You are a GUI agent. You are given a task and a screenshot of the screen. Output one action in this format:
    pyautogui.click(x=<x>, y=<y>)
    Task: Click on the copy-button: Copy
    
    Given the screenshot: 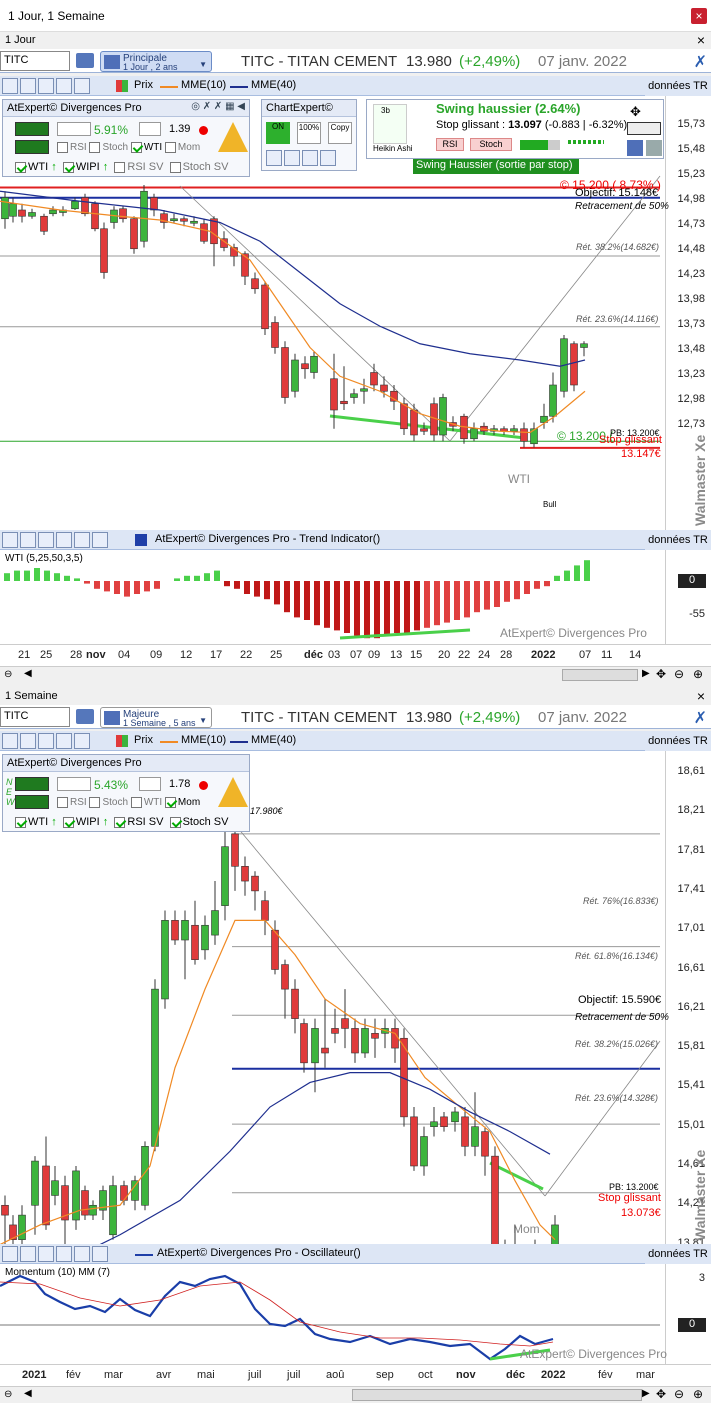 What is the action you would take?
    pyautogui.click(x=340, y=133)
    